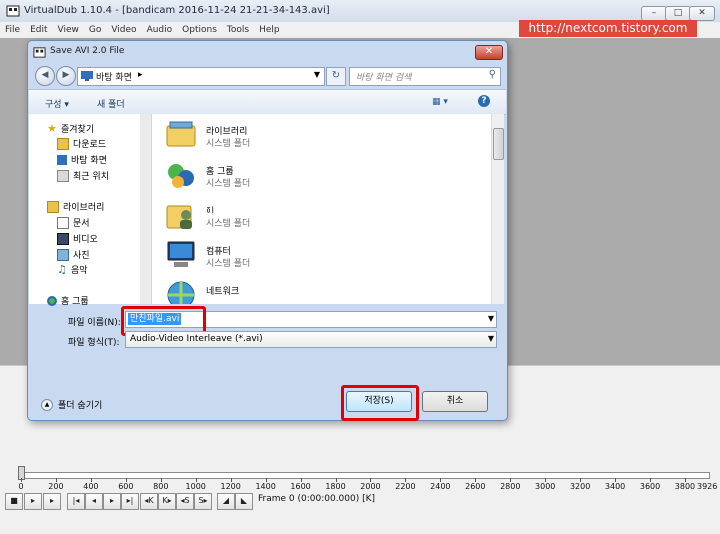  What do you see at coordinates (63, 238) in the screenshot?
I see `videos-icon` at bounding box center [63, 238].